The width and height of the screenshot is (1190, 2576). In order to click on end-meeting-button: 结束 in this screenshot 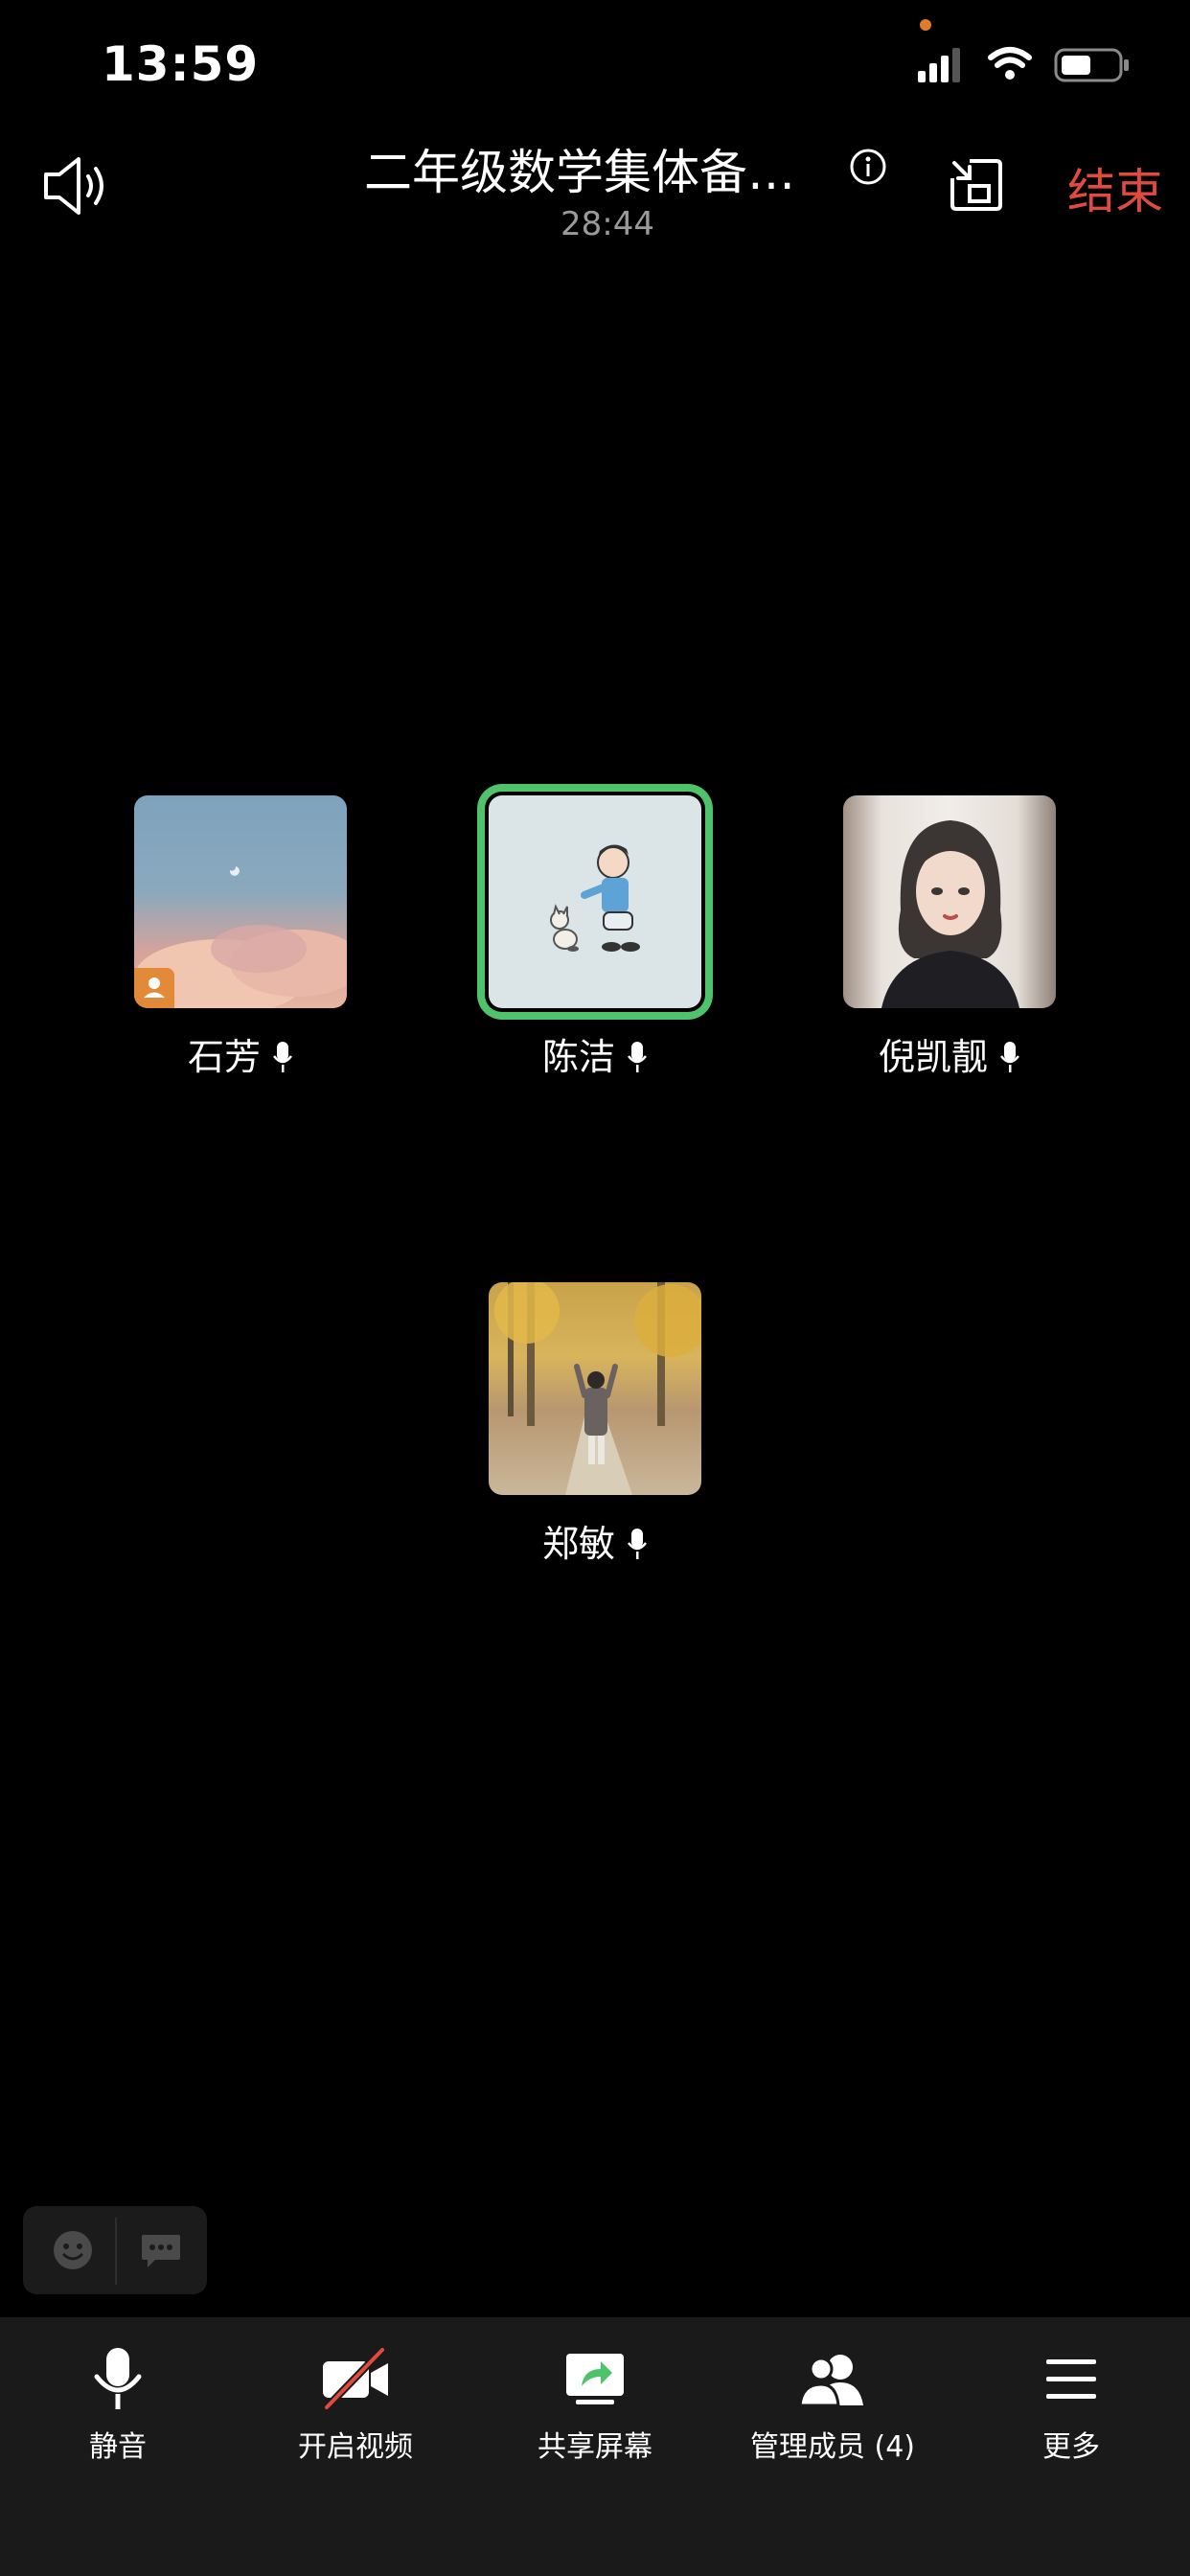, I will do `click(1115, 187)`.